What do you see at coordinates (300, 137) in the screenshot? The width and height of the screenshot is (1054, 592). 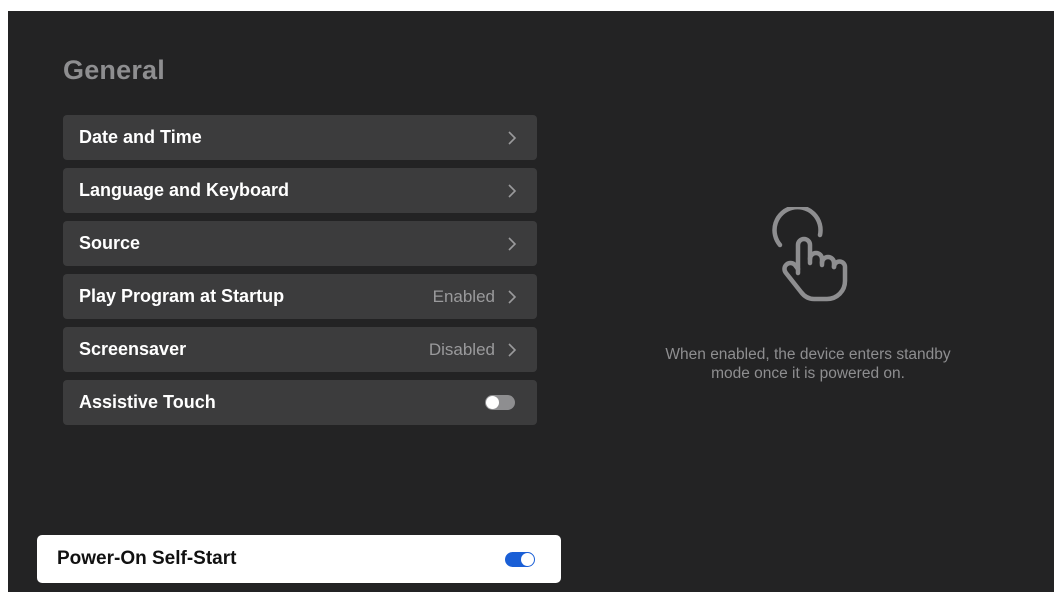 I see `menu-item-date-and-time: Date and Time` at bounding box center [300, 137].